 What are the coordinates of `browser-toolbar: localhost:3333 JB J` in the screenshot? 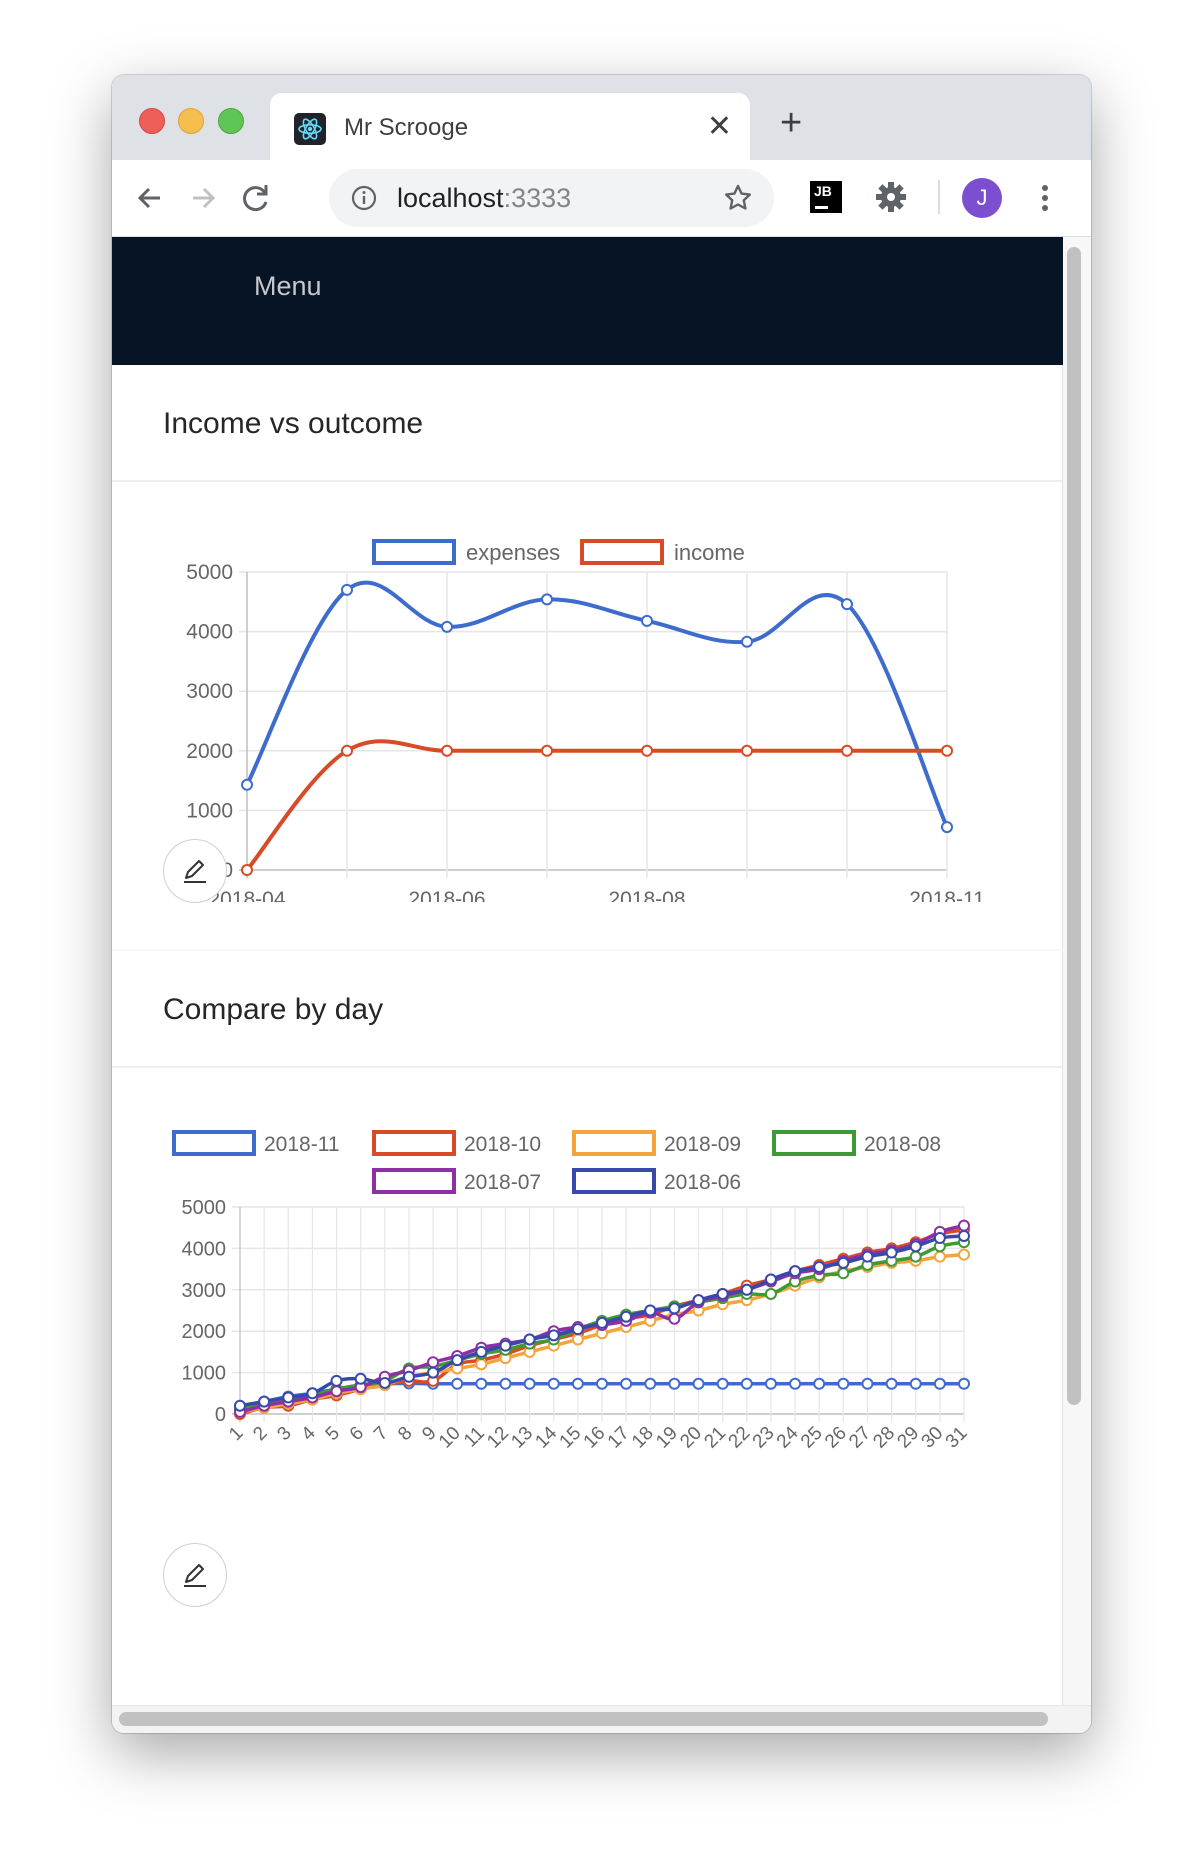 It's located at (601, 198).